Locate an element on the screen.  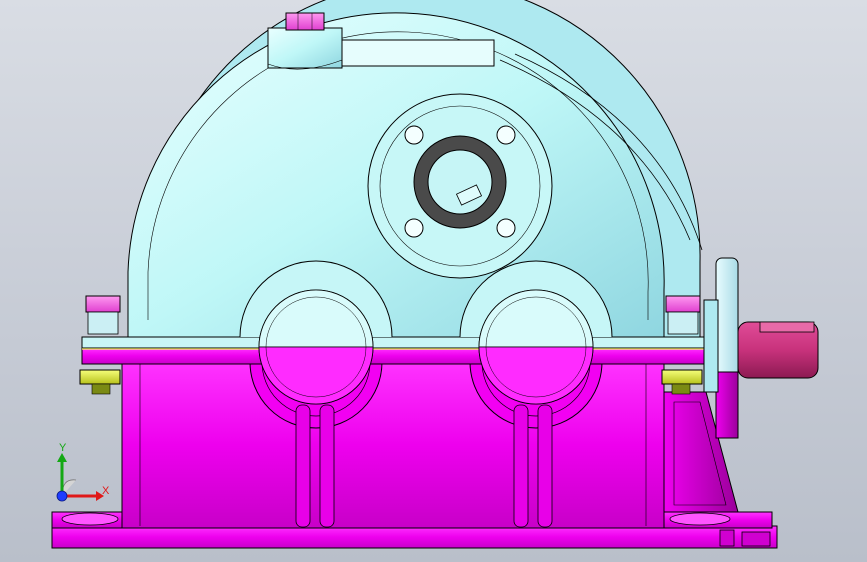
z-axis-dot is located at coordinates (62, 496).